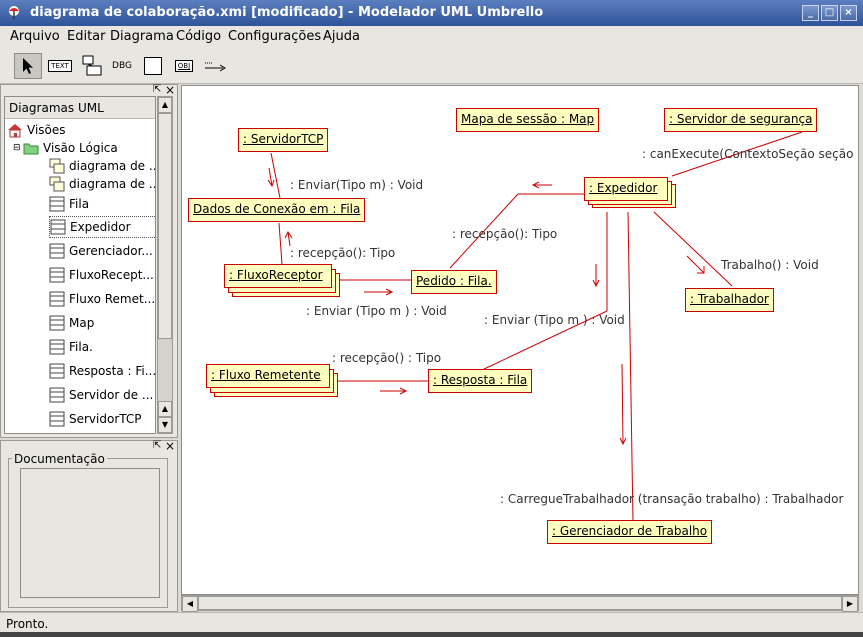  What do you see at coordinates (86, 36) in the screenshot?
I see `menu-editar: Editar` at bounding box center [86, 36].